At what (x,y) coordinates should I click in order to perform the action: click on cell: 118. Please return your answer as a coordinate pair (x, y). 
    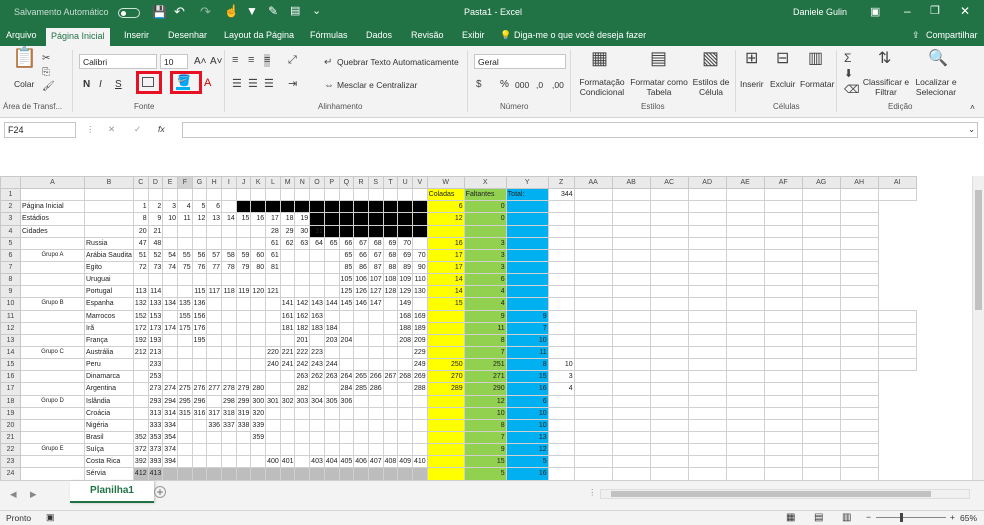
    Looking at the image, I should click on (229, 292).